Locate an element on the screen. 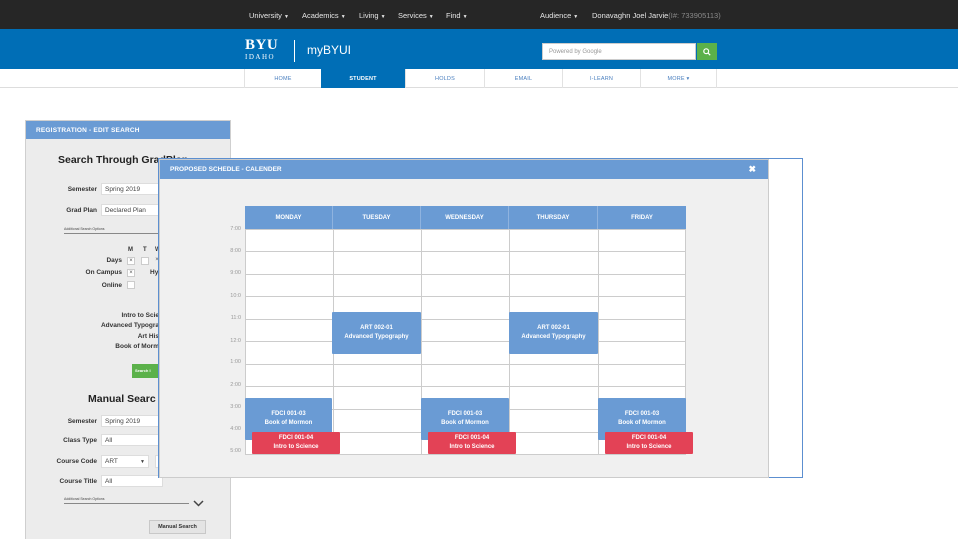 The image size is (958, 539). search-button is located at coordinates (707, 51).